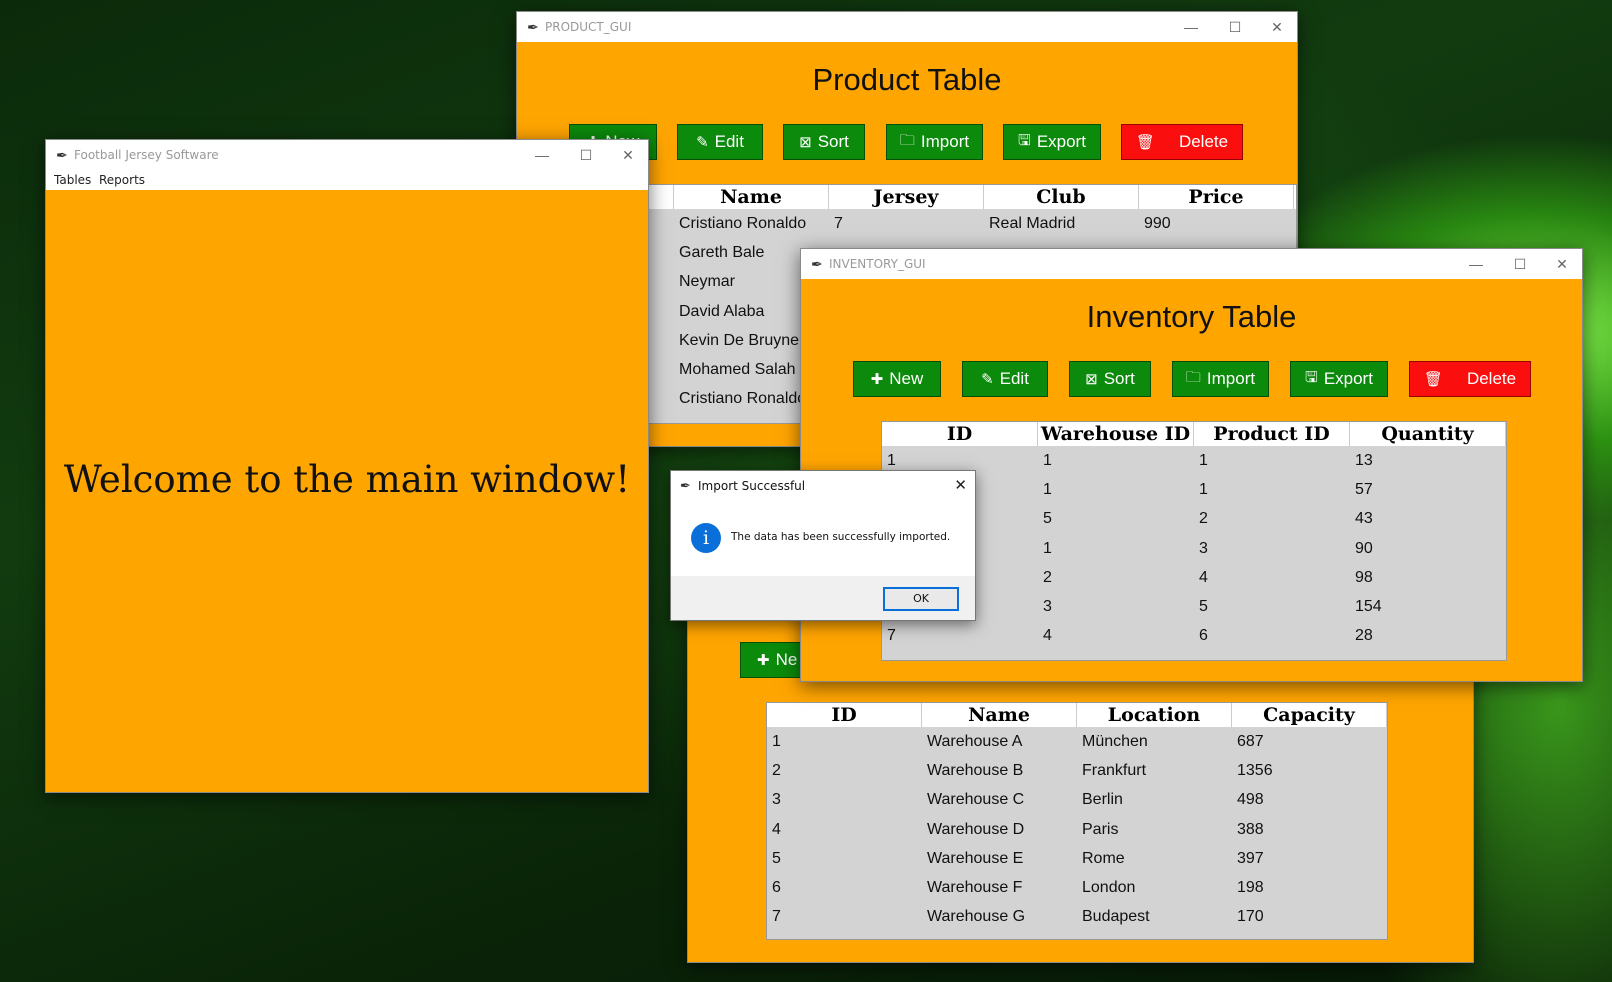  I want to click on table-row: 3 Warehouse C Berlin 498, so click(1077, 799).